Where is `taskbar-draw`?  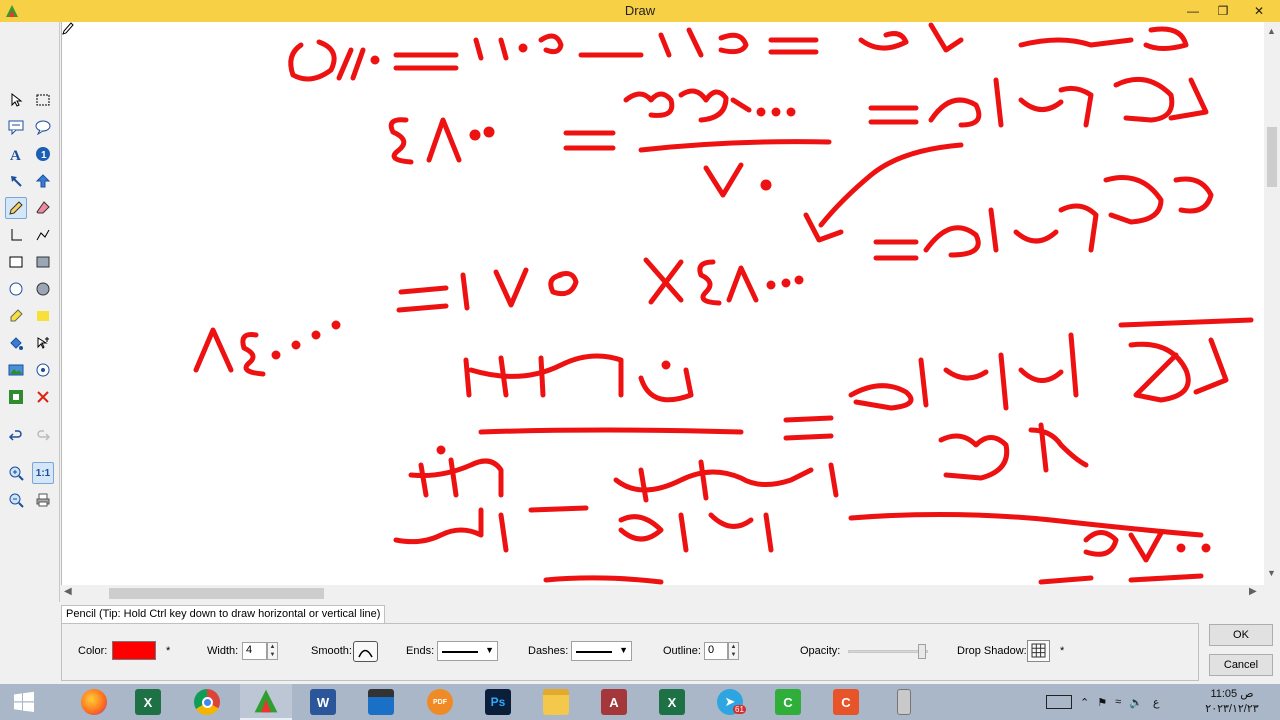 taskbar-draw is located at coordinates (266, 702).